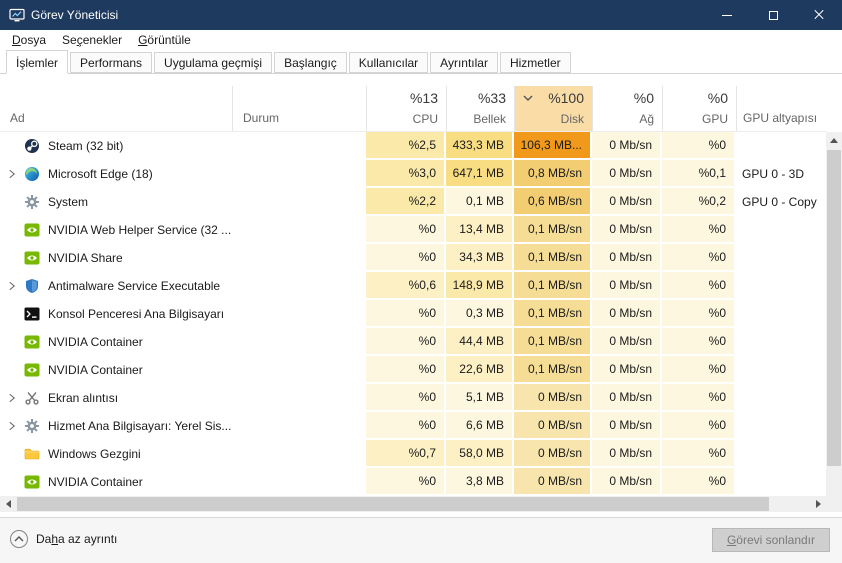 Image resolution: width=842 pixels, height=563 pixels. I want to click on triangle-up-icon, so click(834, 140).